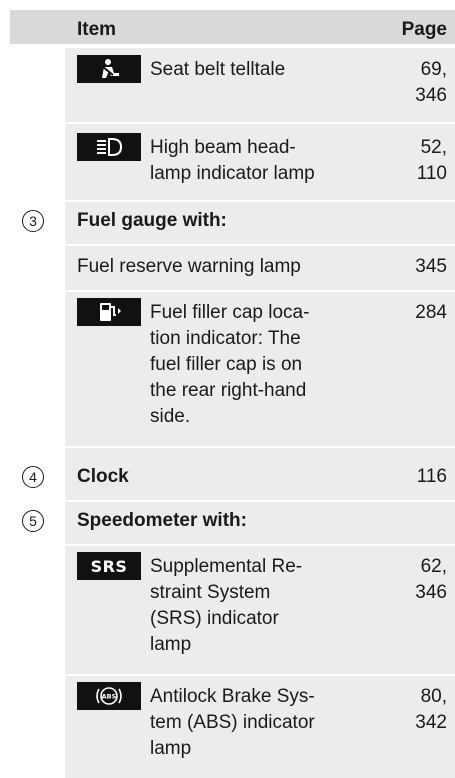 The image size is (455, 778). What do you see at coordinates (431, 722) in the screenshot?
I see `abs-page-2: 342` at bounding box center [431, 722].